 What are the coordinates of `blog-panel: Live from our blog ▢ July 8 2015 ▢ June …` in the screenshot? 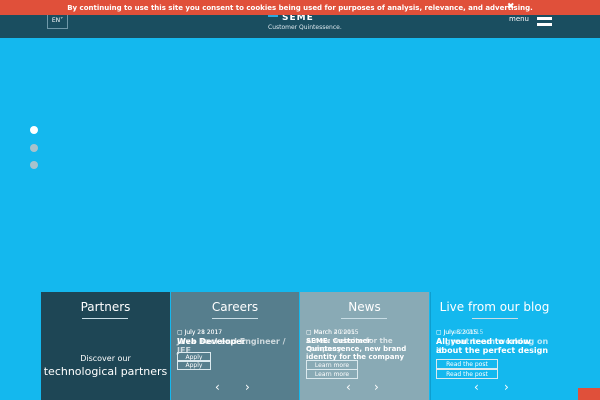 It's located at (494, 346).